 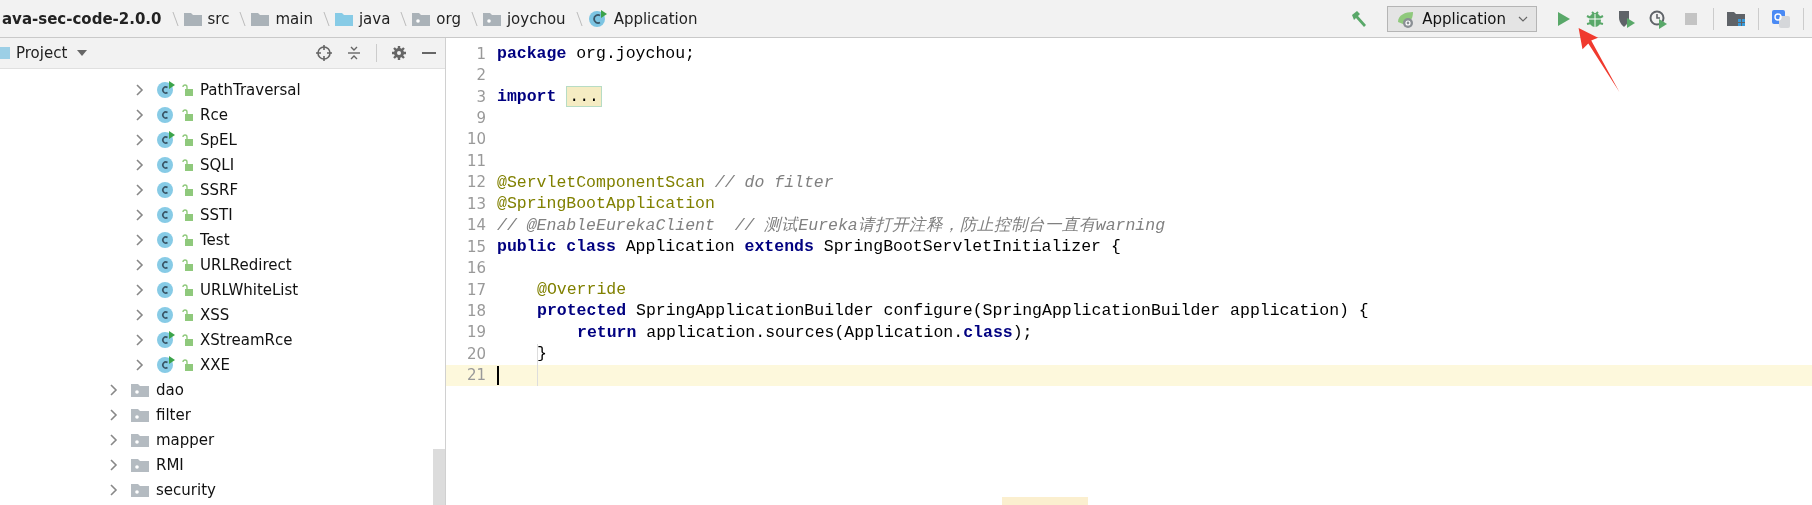 What do you see at coordinates (607, 332) in the screenshot?
I see `code-keyword: return` at bounding box center [607, 332].